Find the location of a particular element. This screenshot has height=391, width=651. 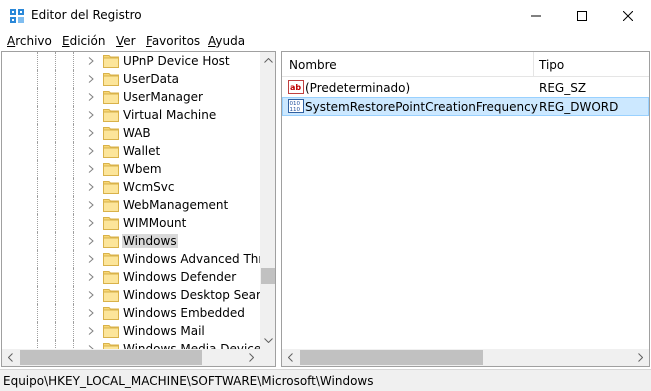

tree-item: Windows Mail is located at coordinates (131, 331).